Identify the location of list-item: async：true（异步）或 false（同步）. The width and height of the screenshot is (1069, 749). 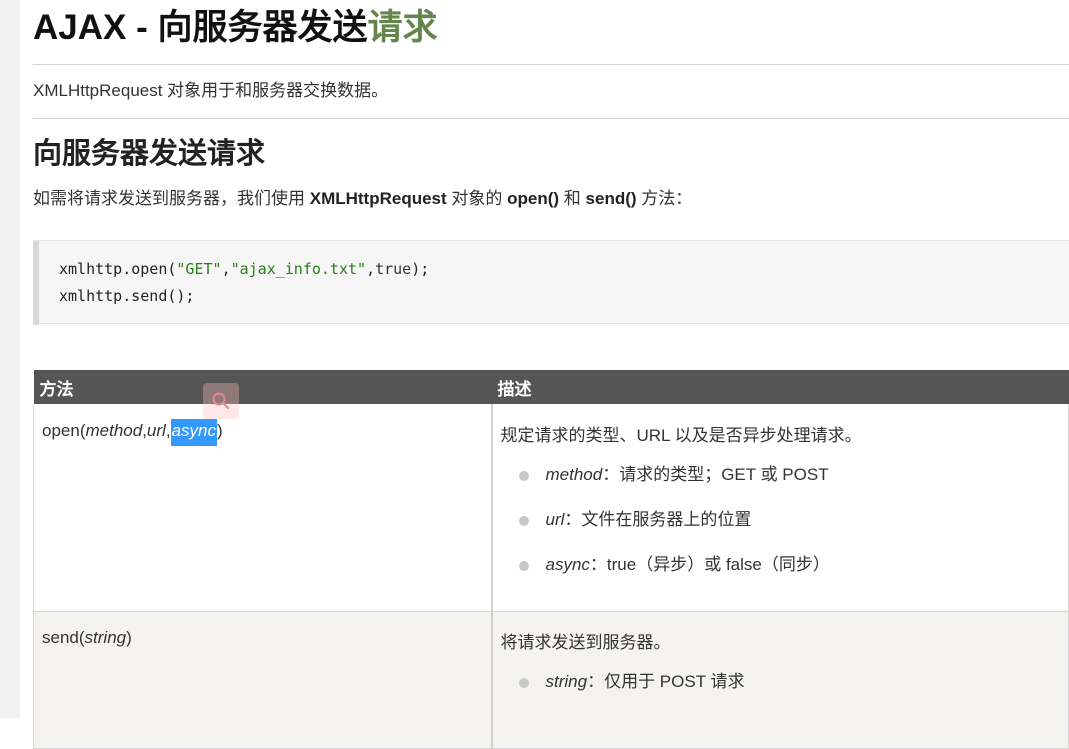
(789, 565).